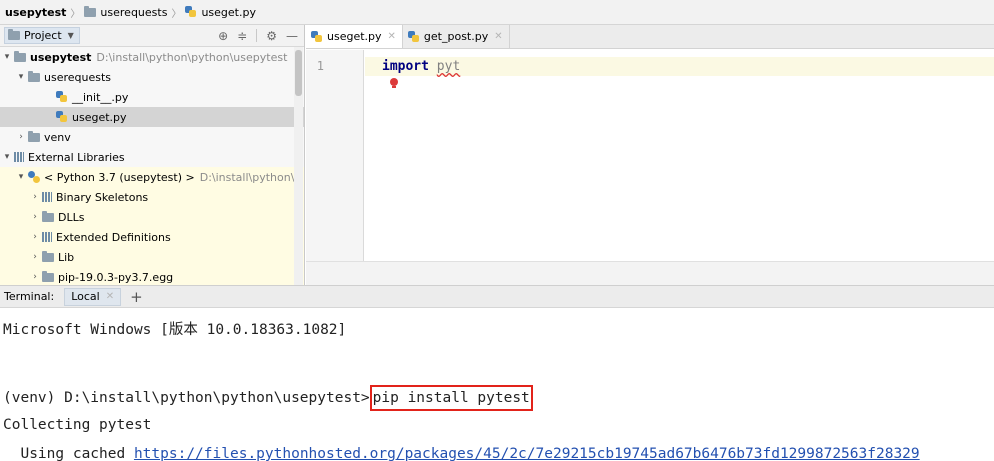 The image size is (994, 461). Describe the element at coordinates (152, 77) in the screenshot. I see `tree-item-userequests: ▾ userequests` at that location.